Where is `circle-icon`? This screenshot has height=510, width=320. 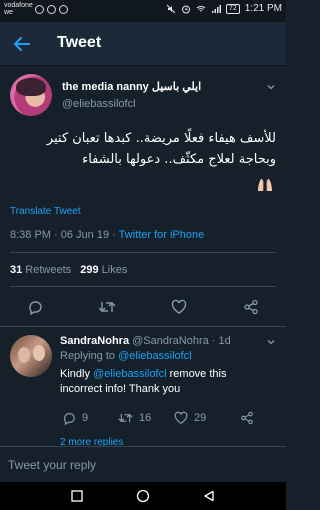 circle-icon is located at coordinates (143, 496).